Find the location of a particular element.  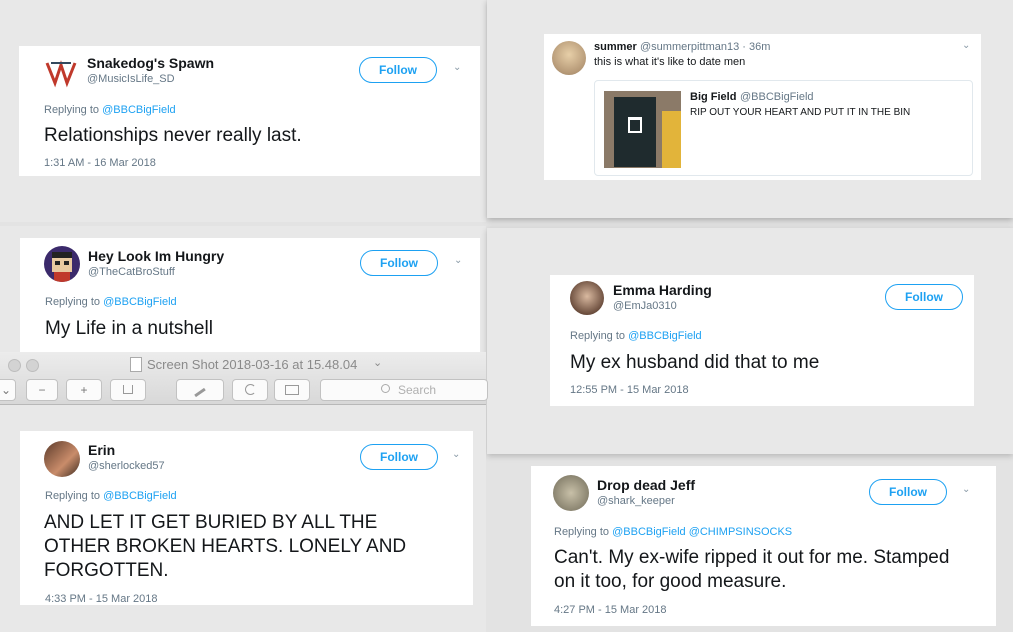

zoom-out-button: − is located at coordinates (42, 390).